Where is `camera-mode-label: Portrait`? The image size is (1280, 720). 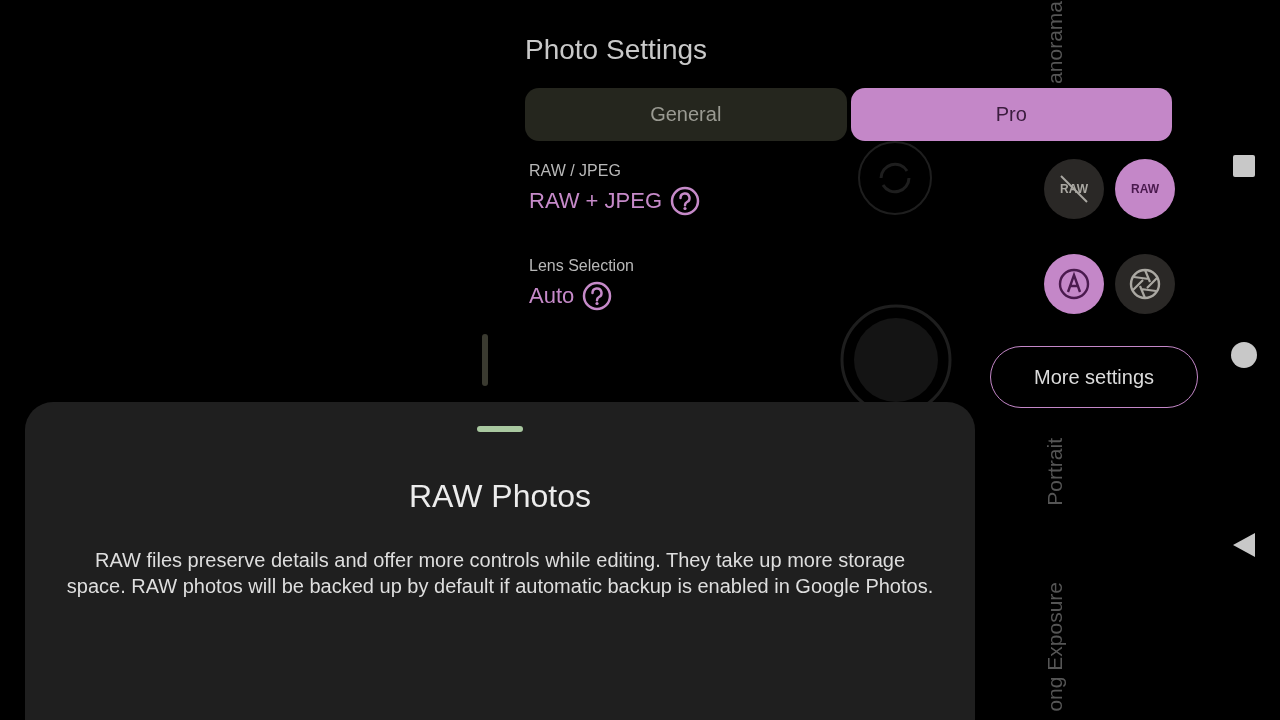 camera-mode-label: Portrait is located at coordinates (1055, 472).